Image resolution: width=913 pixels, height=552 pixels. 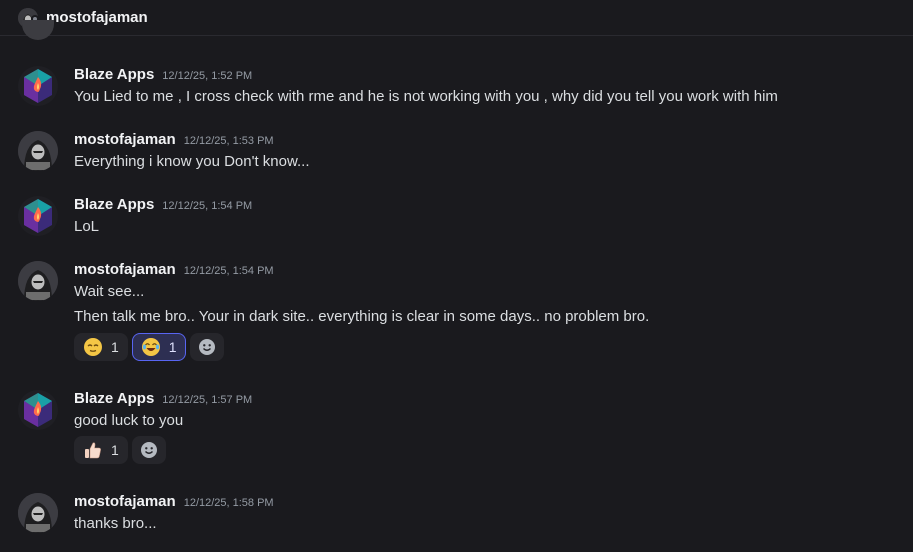 What do you see at coordinates (97, 17) in the screenshot?
I see `channel-title: mostofajaman` at bounding box center [97, 17].